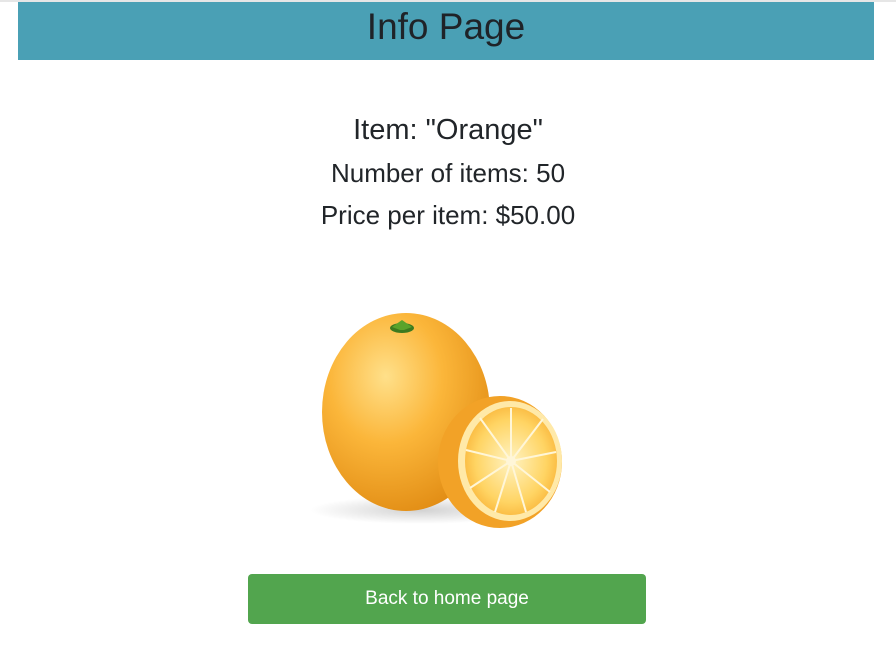  I want to click on page-header: Info Page, so click(446, 31).